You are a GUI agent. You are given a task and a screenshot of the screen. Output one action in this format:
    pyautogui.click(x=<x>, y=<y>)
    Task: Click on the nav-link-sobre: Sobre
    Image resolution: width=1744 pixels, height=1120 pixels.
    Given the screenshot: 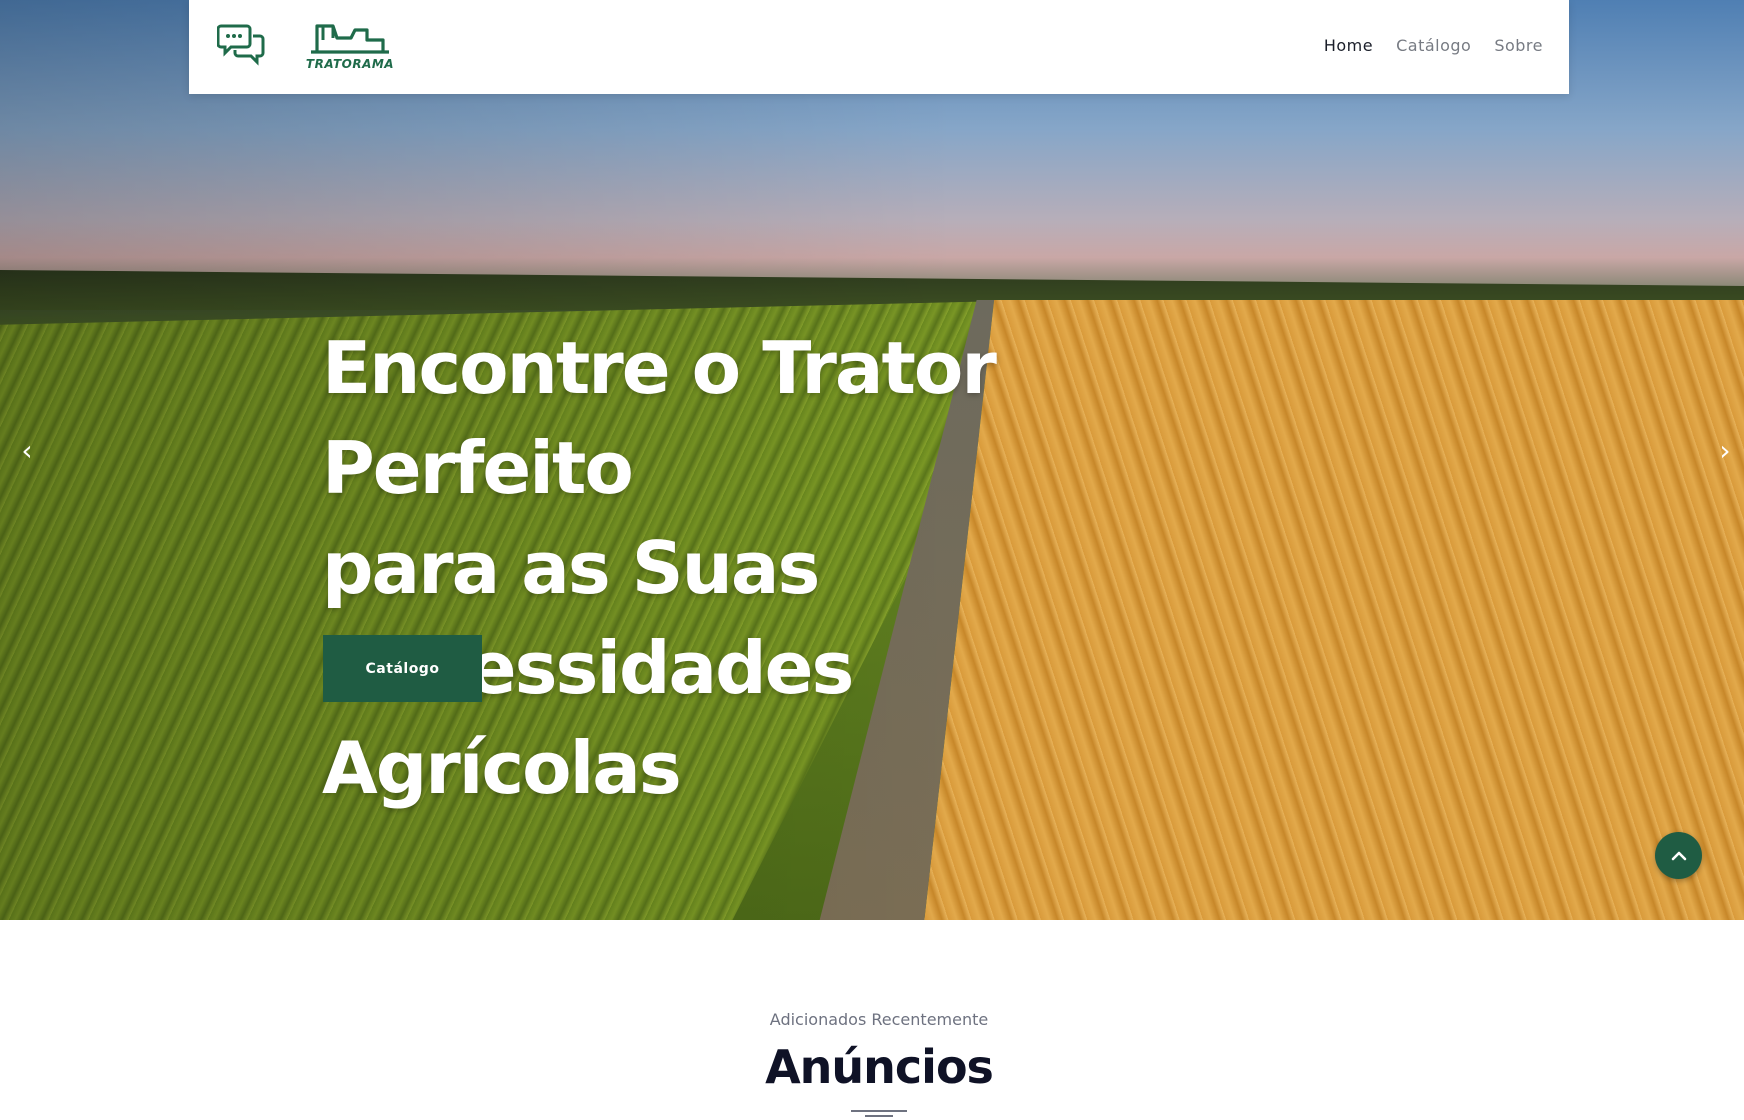 What is the action you would take?
    pyautogui.click(x=1518, y=45)
    